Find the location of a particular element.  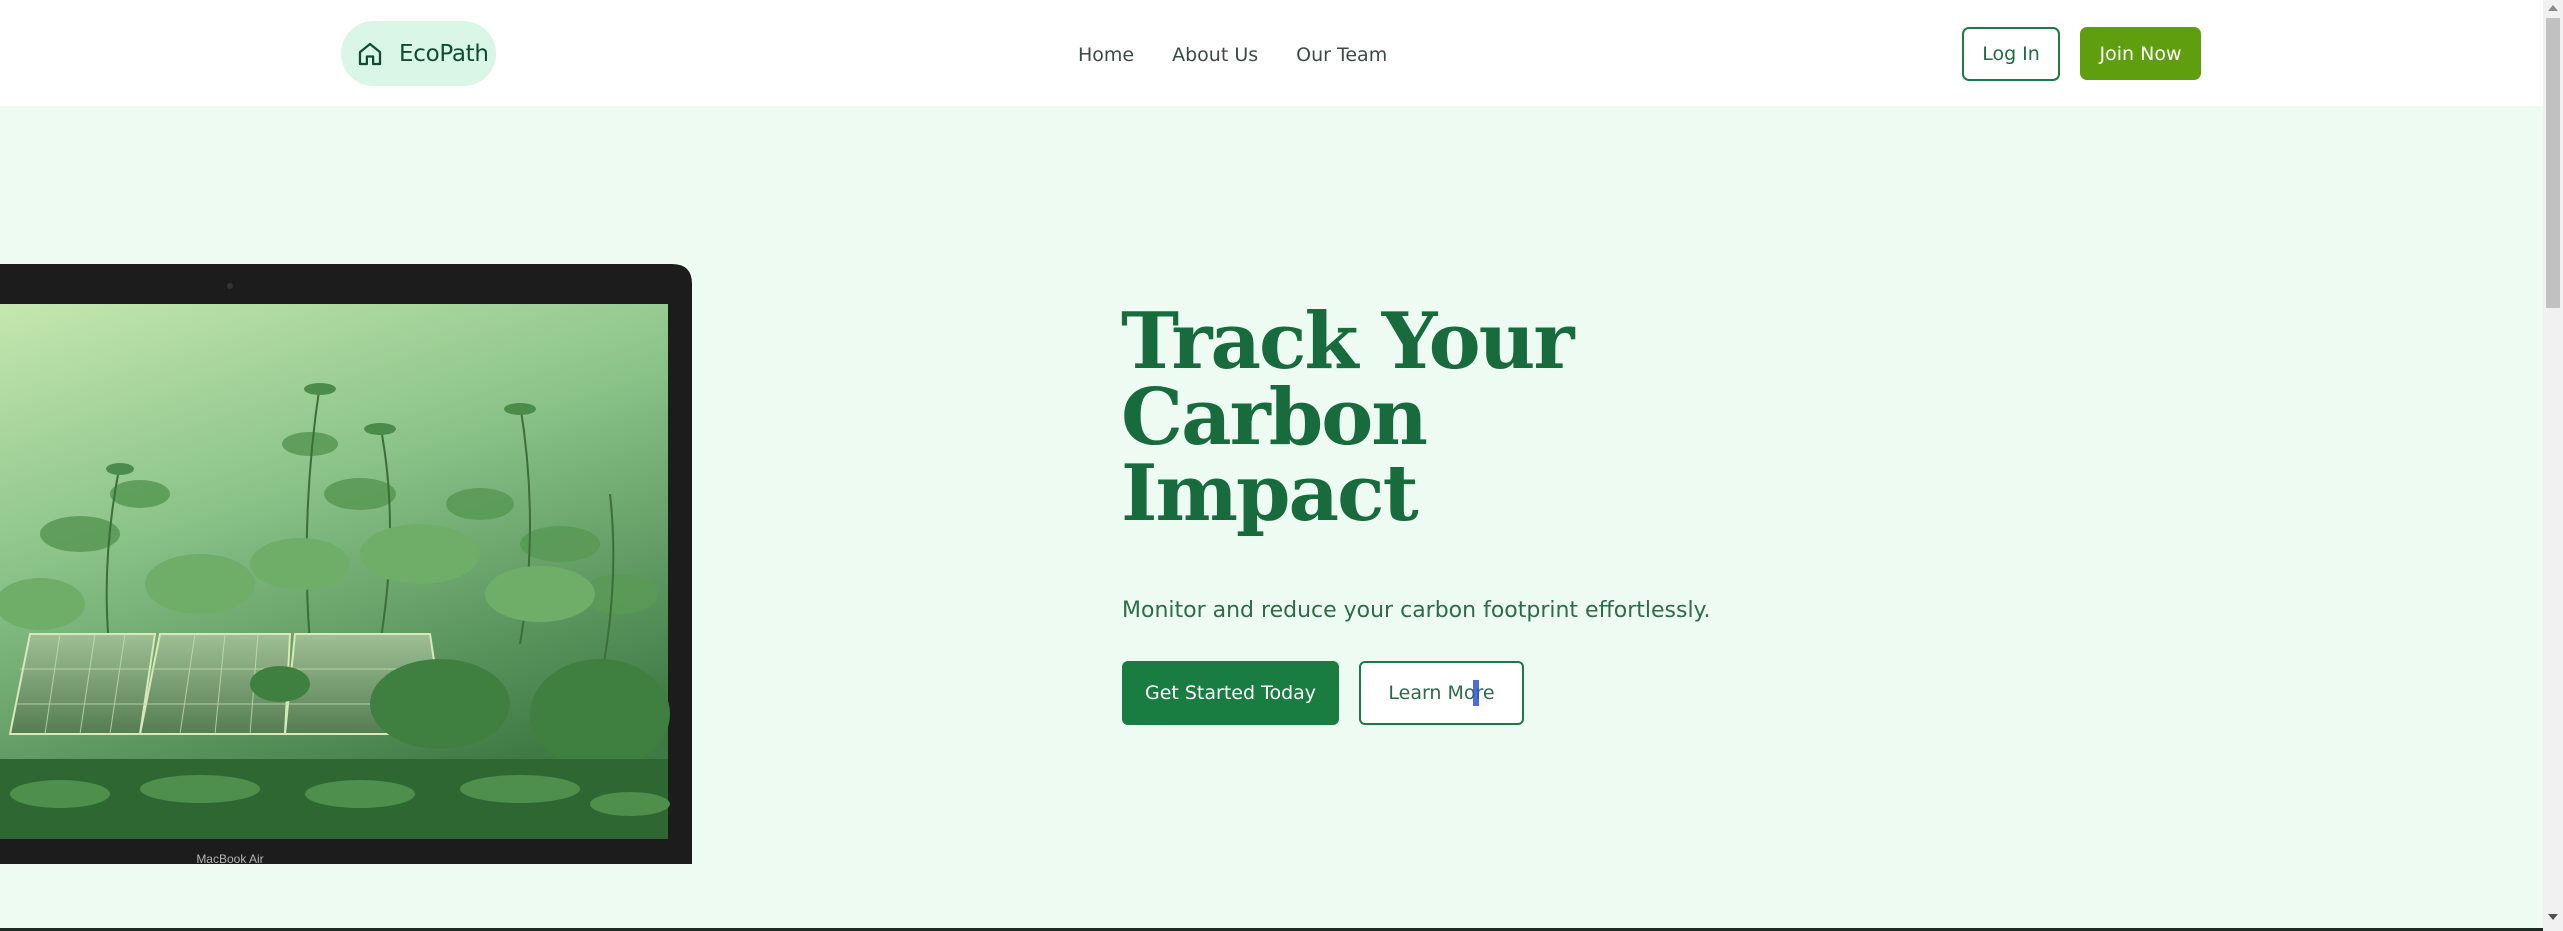

brand-logo: EcoPath is located at coordinates (418, 53).